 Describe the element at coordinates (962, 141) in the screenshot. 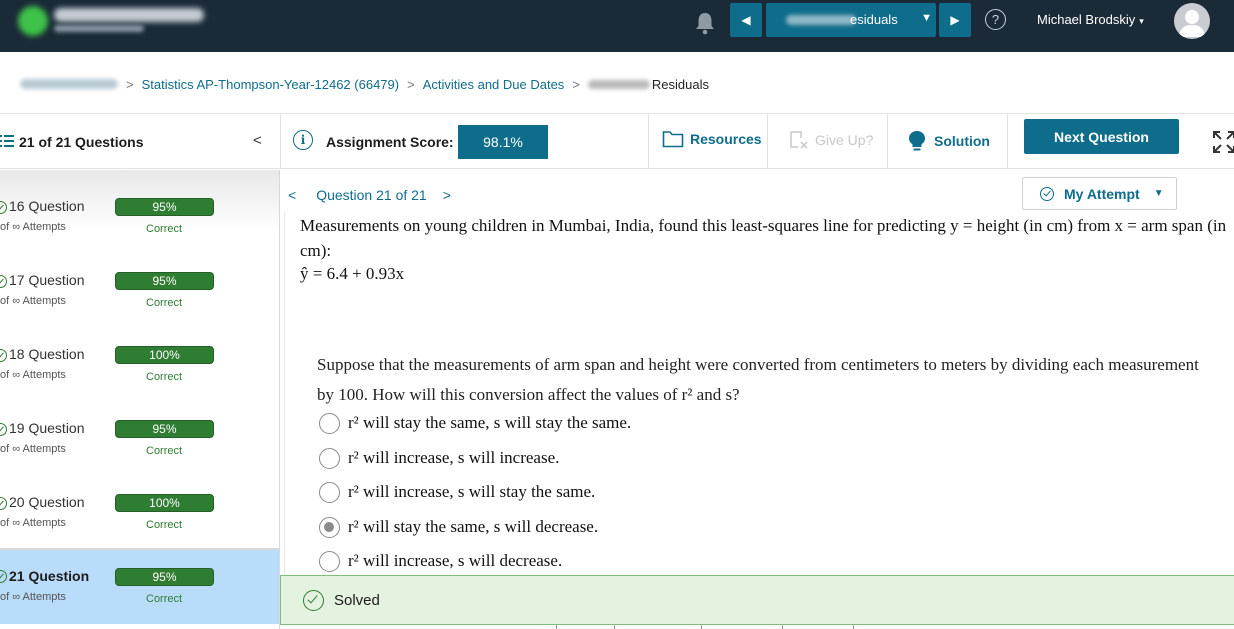

I see `solution-label: Solution` at that location.